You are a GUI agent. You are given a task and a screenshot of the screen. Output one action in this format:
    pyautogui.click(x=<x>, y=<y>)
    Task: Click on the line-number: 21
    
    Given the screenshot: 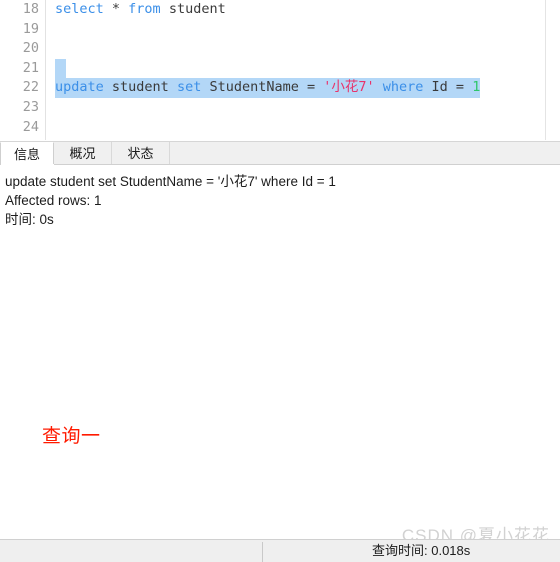 What is the action you would take?
    pyautogui.click(x=30, y=67)
    